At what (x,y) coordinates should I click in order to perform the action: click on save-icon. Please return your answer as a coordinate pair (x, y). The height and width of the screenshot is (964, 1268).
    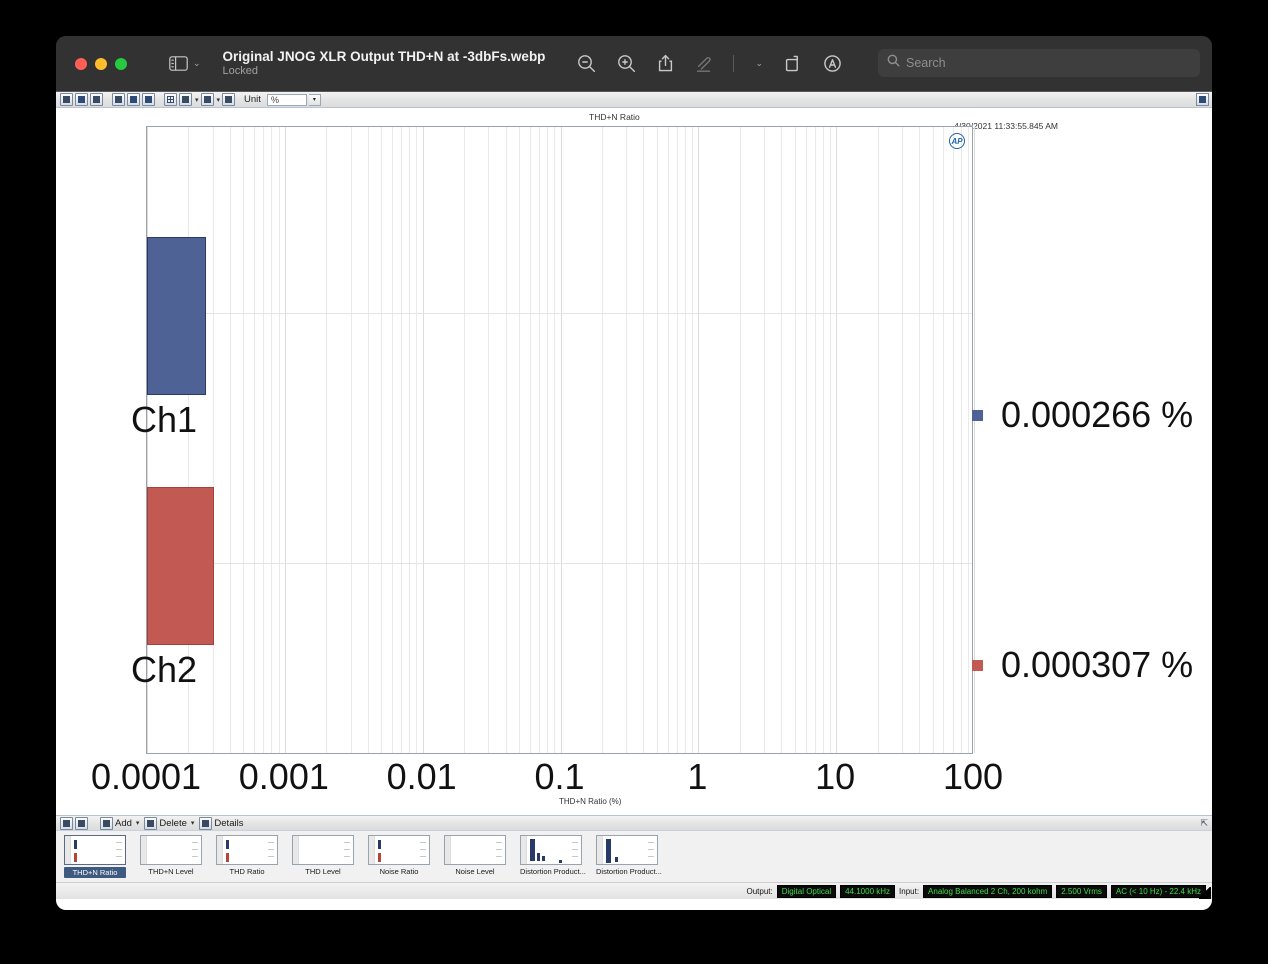
    Looking at the image, I should click on (66, 99).